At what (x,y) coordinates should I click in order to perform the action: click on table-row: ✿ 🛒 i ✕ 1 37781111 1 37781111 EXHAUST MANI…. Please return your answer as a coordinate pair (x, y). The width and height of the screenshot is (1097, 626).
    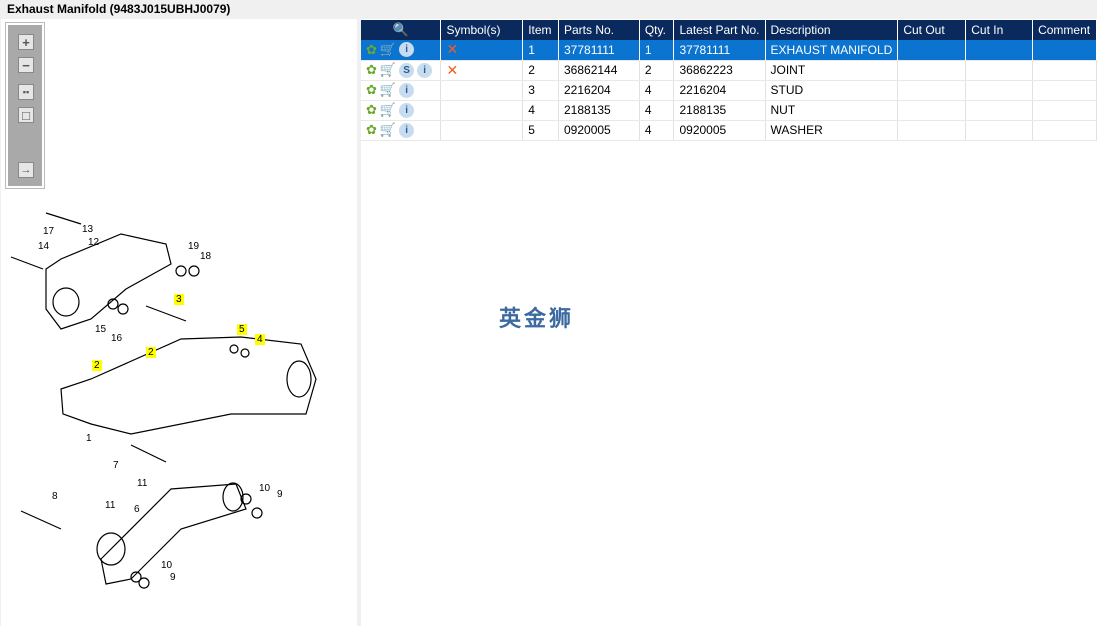
    Looking at the image, I should click on (729, 50).